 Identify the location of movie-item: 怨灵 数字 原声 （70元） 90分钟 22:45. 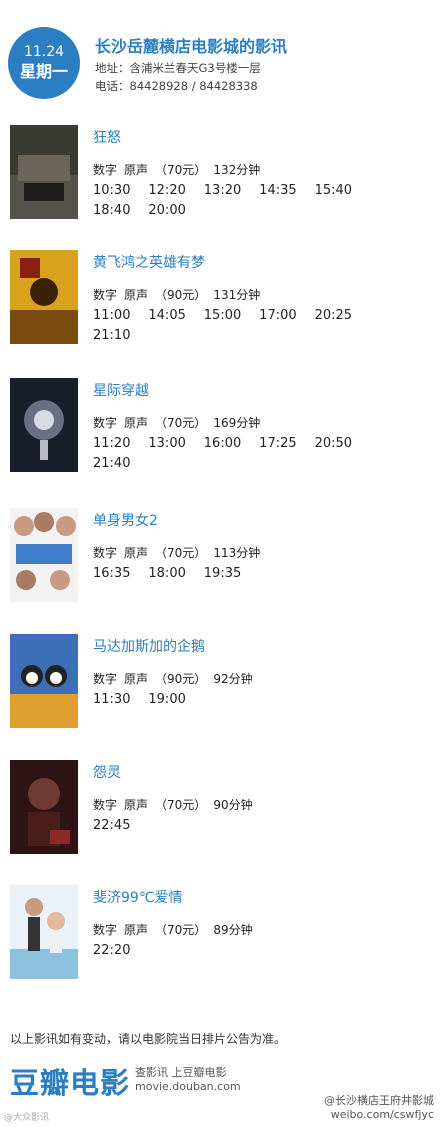
(220, 815).